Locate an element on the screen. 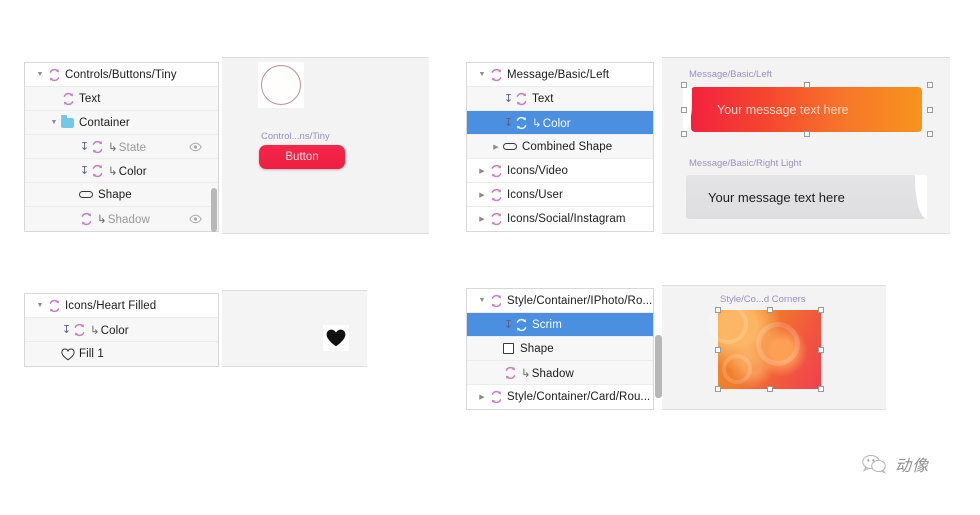 This screenshot has width=980, height=515. layer-row: ↳State is located at coordinates (121, 147).